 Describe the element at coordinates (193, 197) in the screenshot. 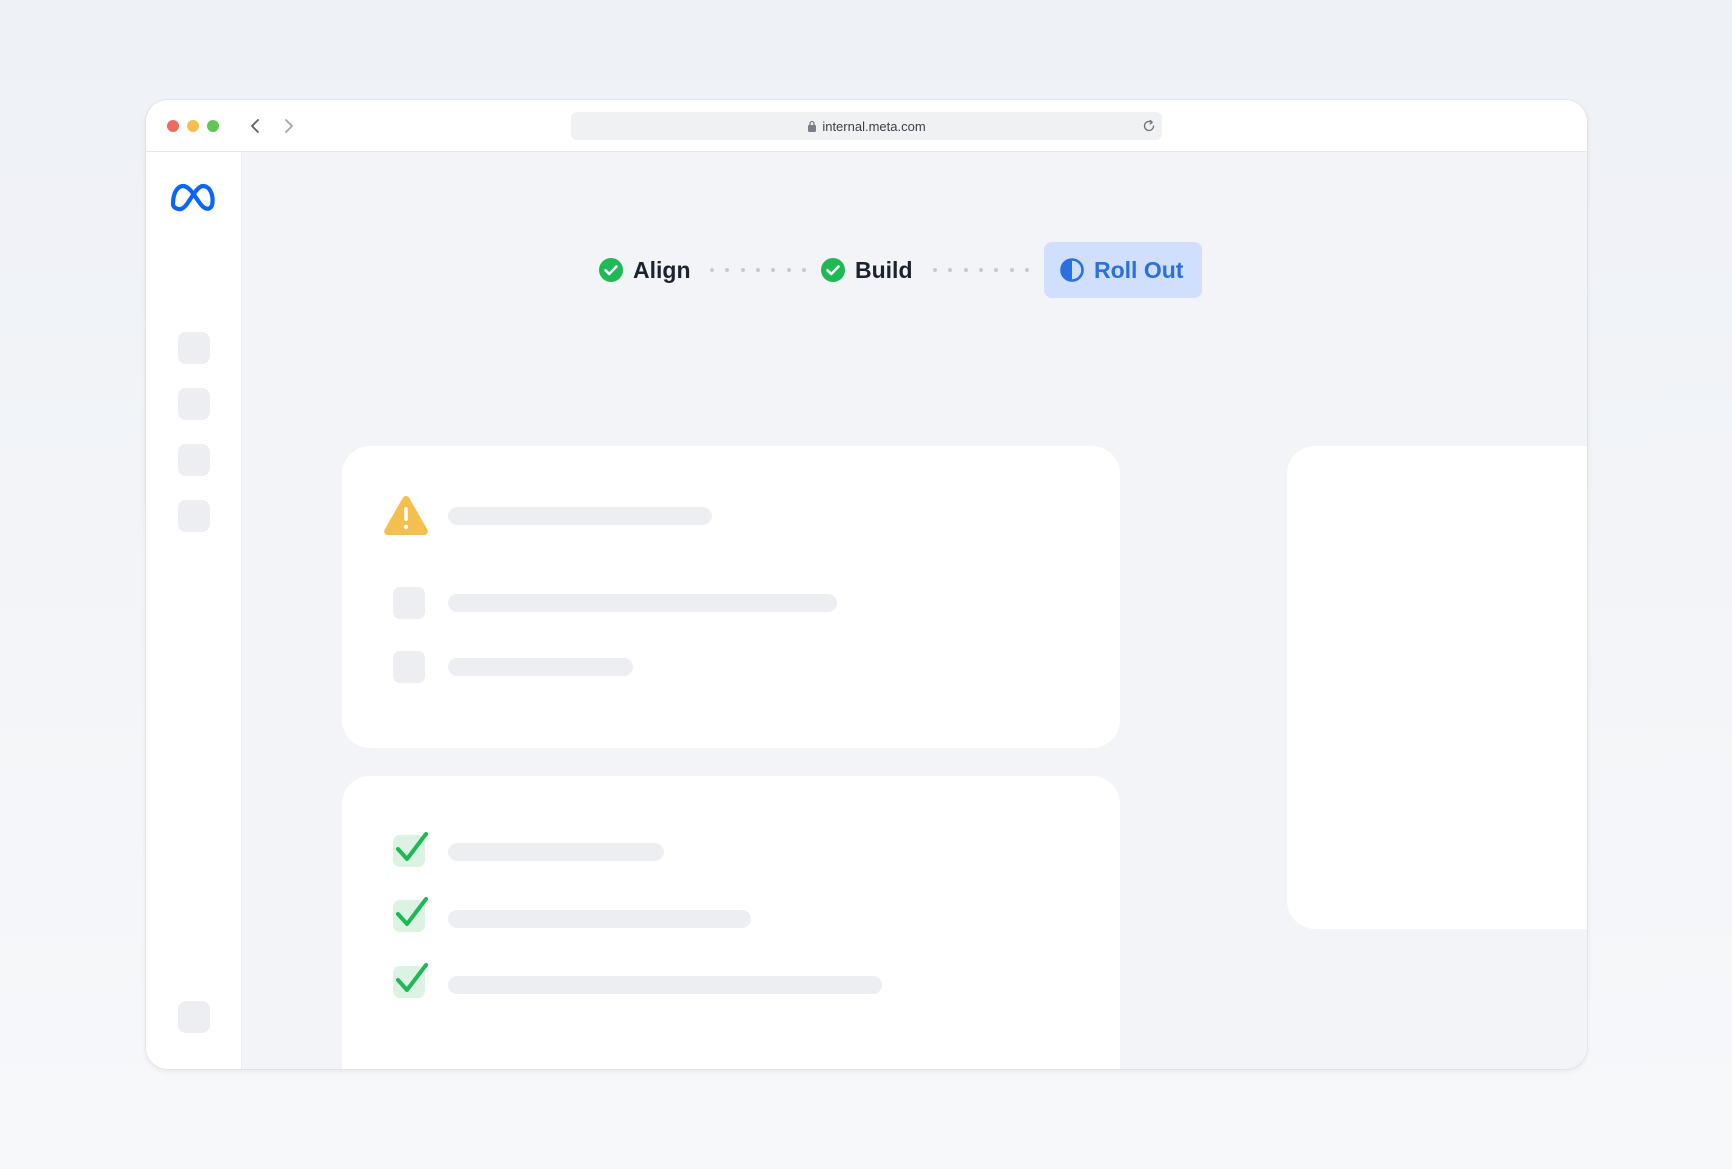

I see `meta-logo` at that location.